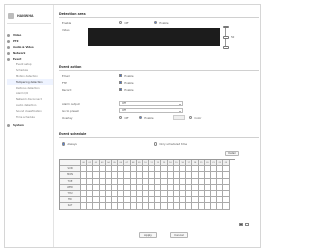 This screenshot has width=320, height=251. Describe the element at coordinates (17, 36) in the screenshot. I see `sidebar-item-label: Video` at that location.